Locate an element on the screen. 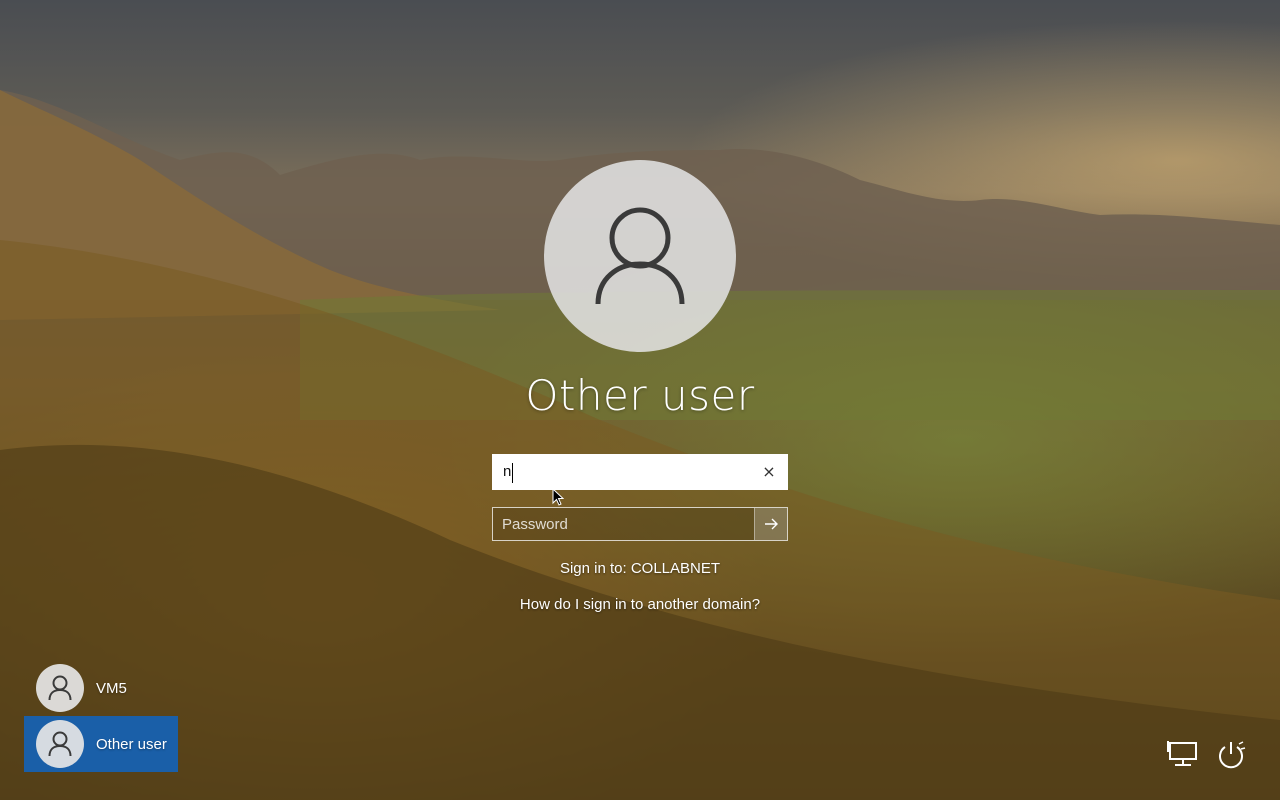 This screenshot has height=800, width=1280. username-value: n is located at coordinates (507, 471).